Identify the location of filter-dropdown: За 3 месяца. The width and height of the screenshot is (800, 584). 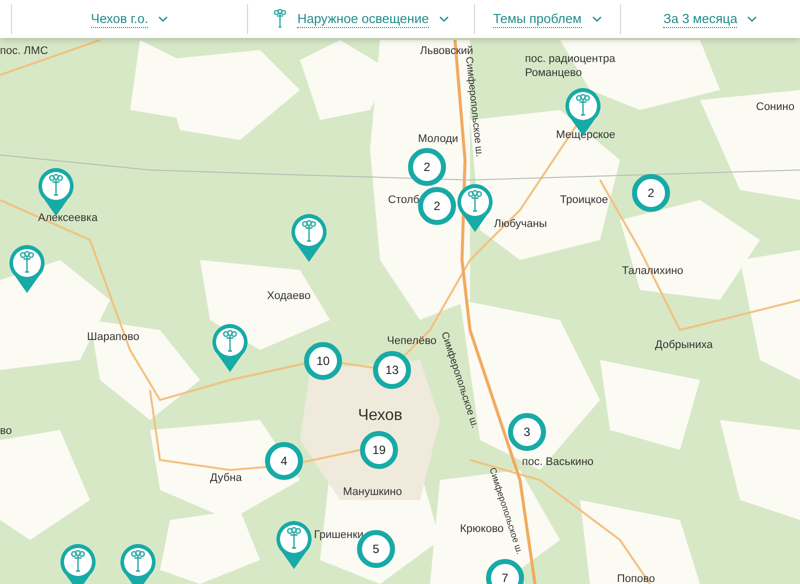
(710, 19).